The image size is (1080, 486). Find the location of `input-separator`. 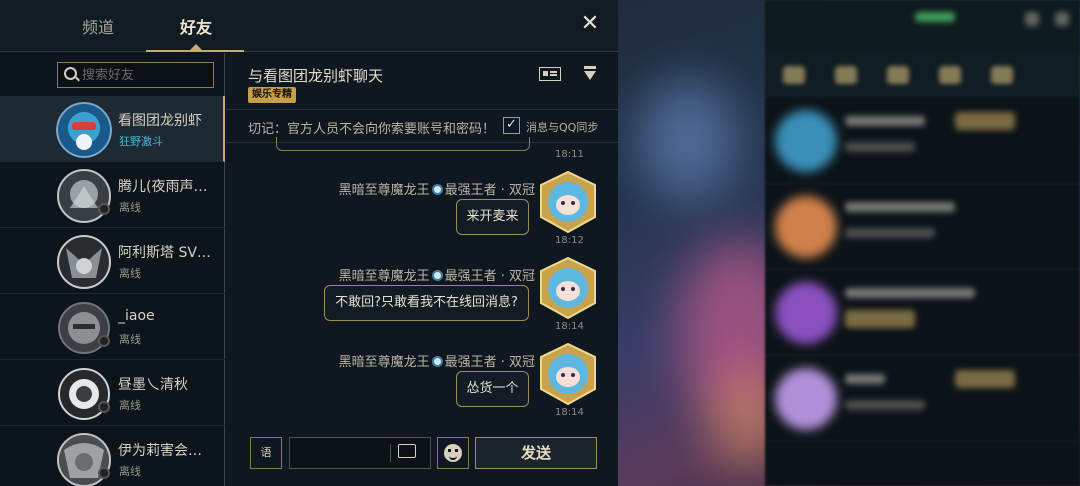

input-separator is located at coordinates (390, 453).